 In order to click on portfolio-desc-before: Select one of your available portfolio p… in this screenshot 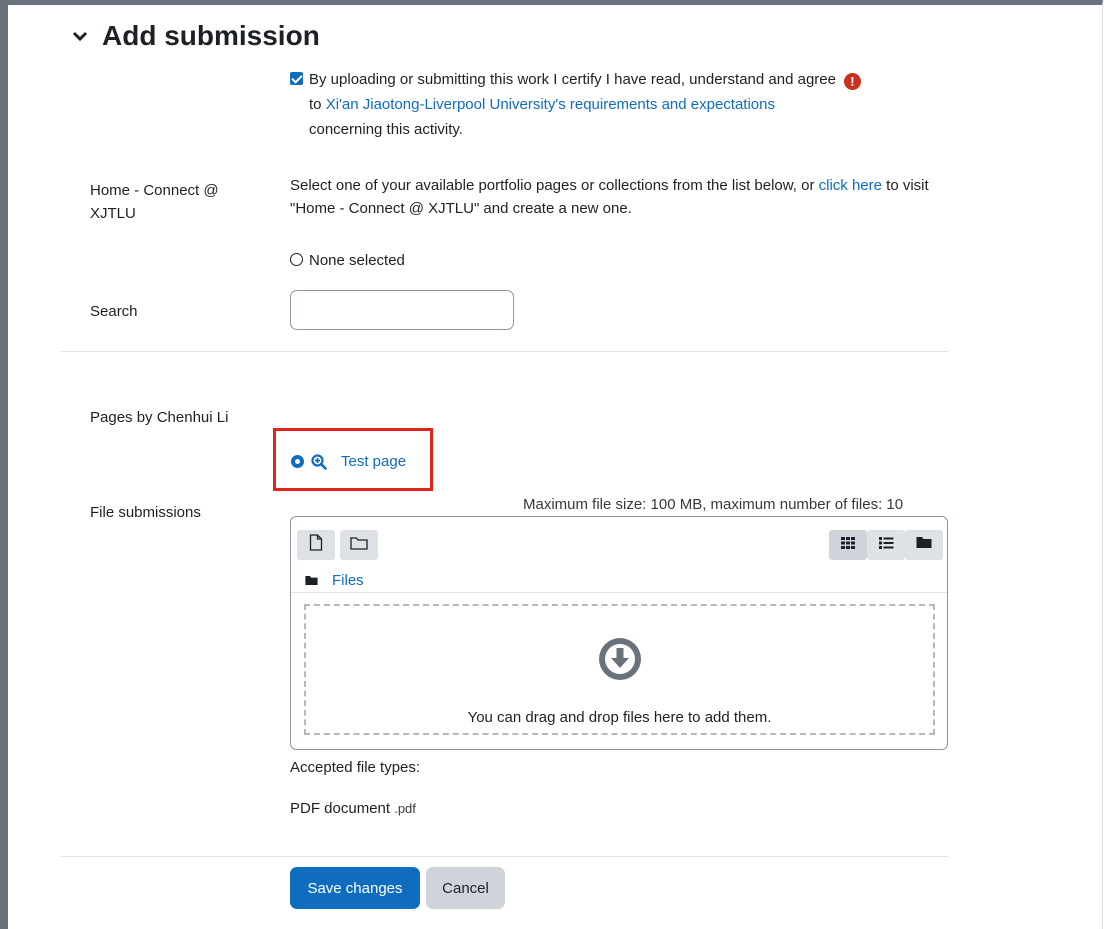, I will do `click(554, 185)`.